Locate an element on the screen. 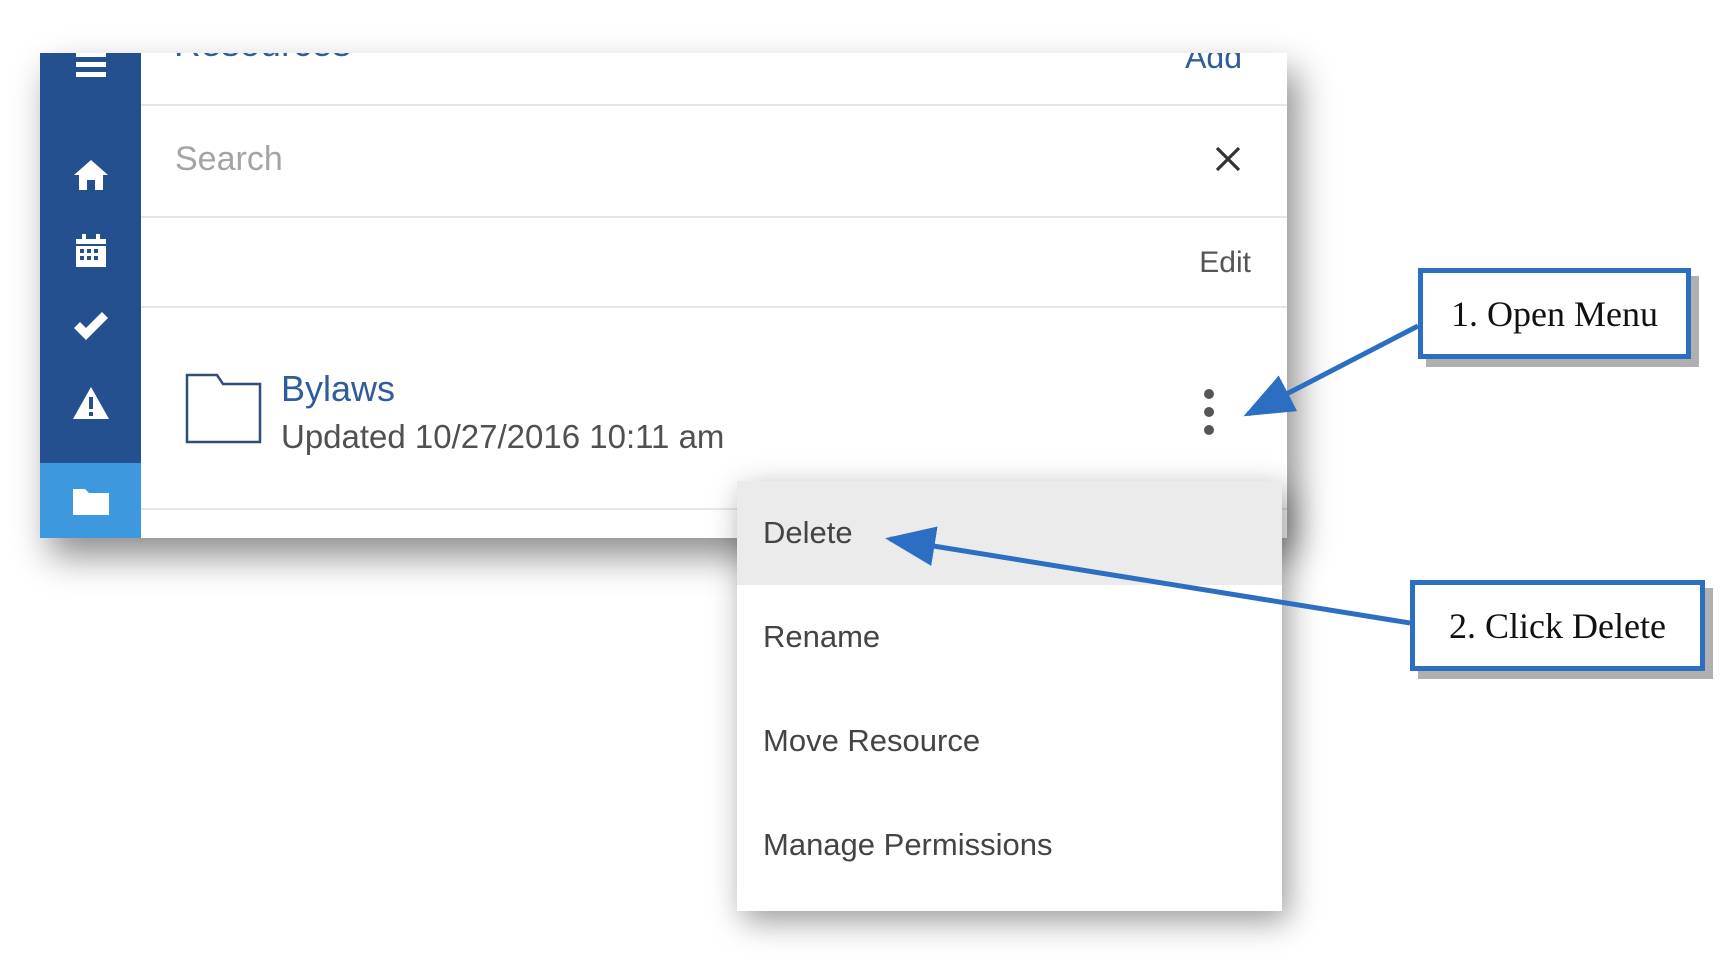 The width and height of the screenshot is (1734, 980). arrow-click-delete is located at coordinates (1148, 576).